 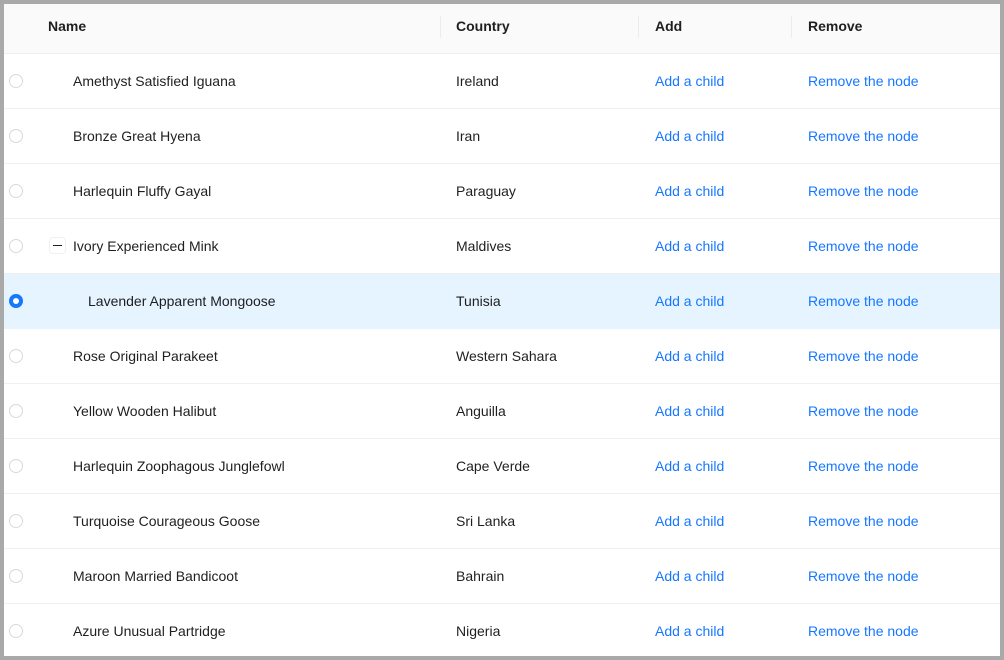 I want to click on row-name: Azure Unusual Partridge, so click(x=149, y=631).